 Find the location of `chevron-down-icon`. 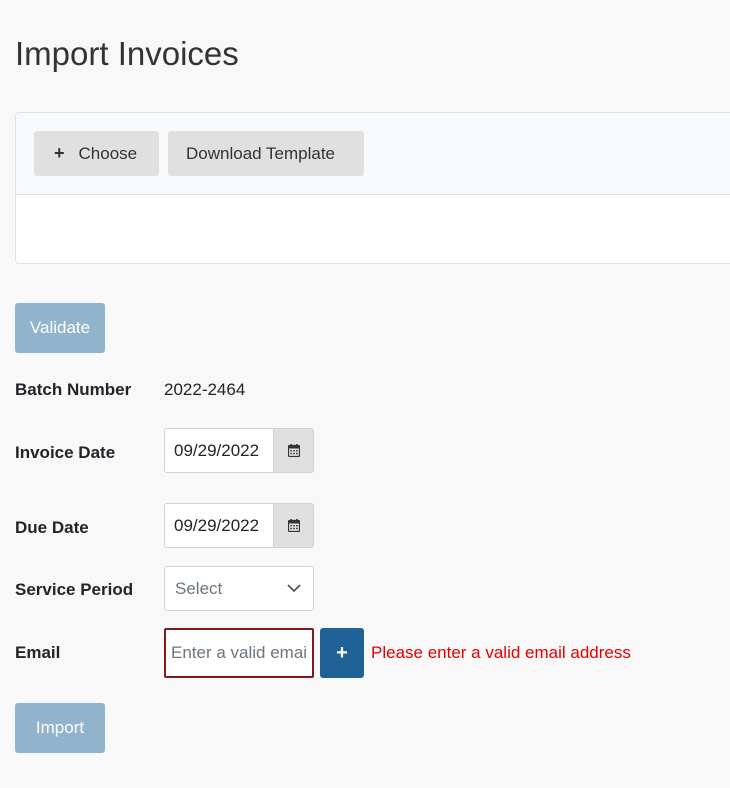

chevron-down-icon is located at coordinates (294, 588).